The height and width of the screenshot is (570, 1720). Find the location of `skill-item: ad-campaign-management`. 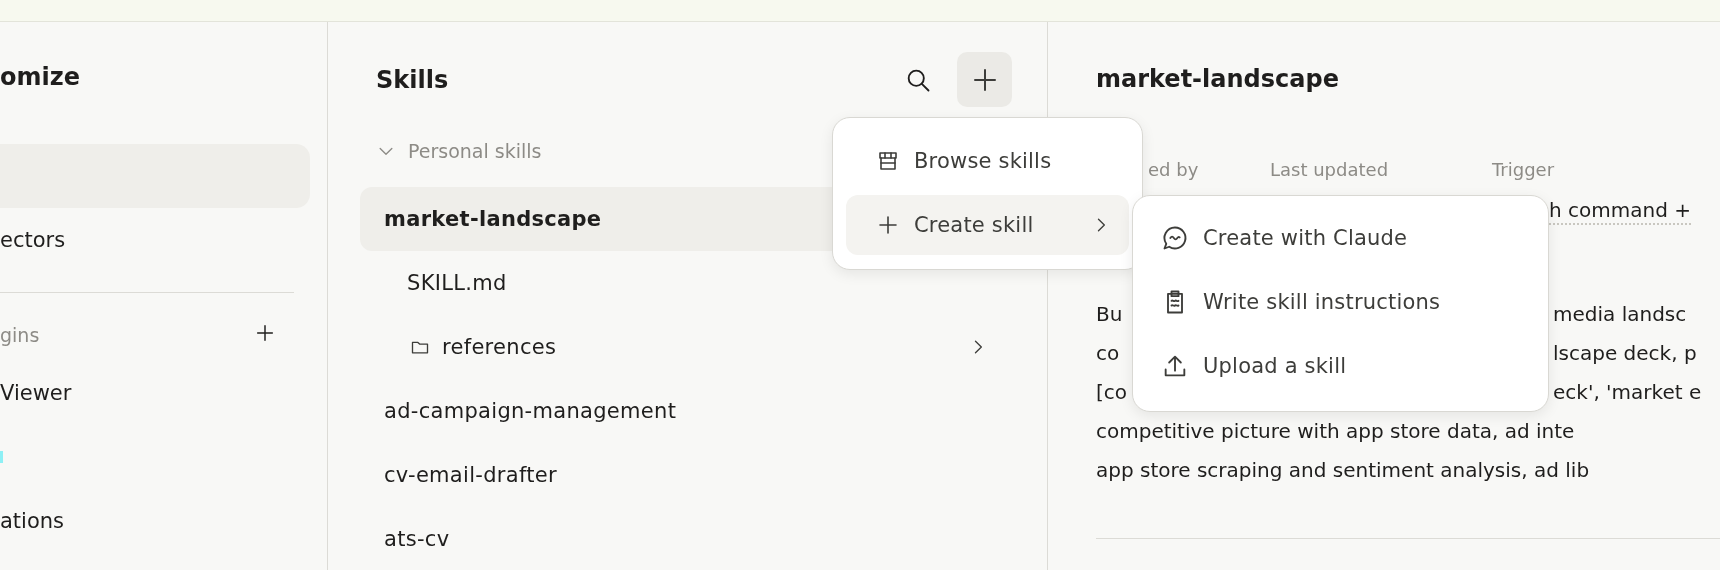

skill-item: ad-campaign-management is located at coordinates (686, 411).